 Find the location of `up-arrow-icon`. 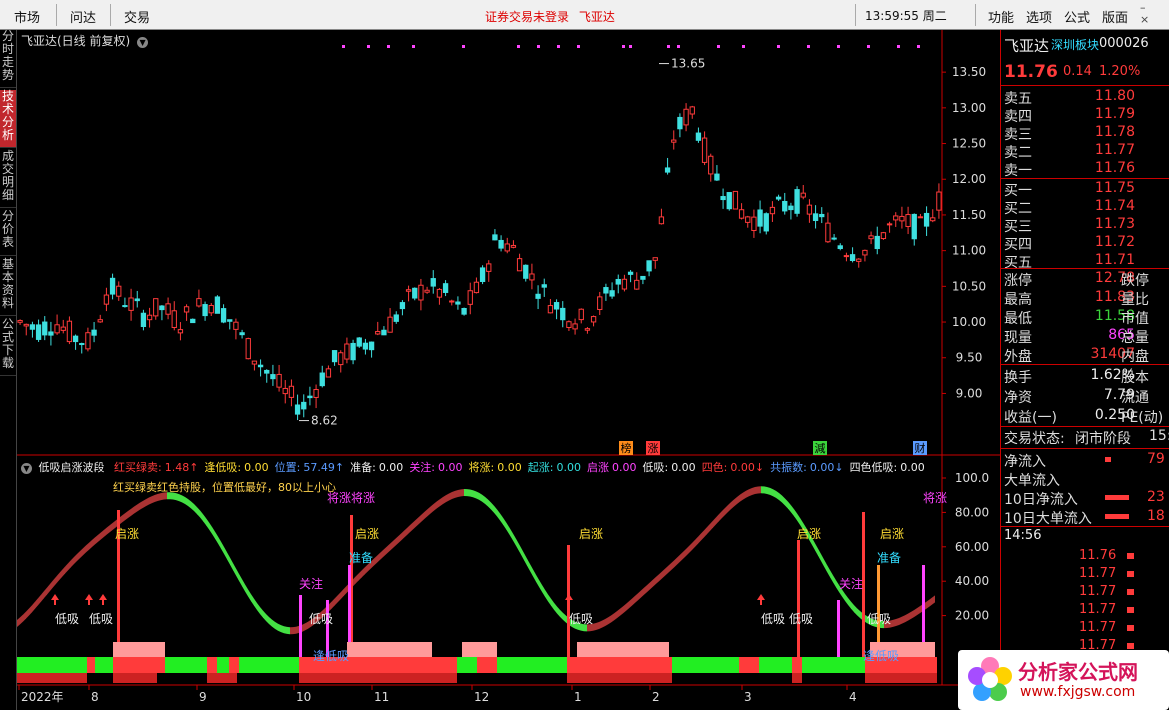

up-arrow-icon is located at coordinates (761, 599).